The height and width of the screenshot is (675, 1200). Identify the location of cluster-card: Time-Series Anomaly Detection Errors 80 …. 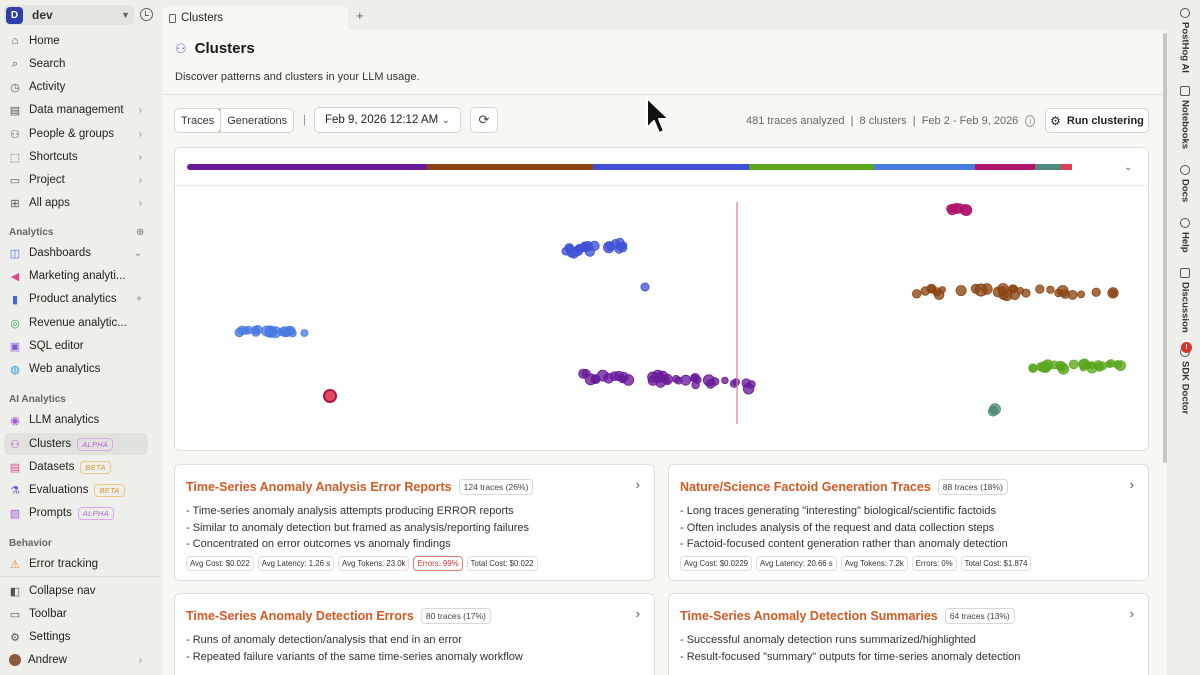
(414, 634).